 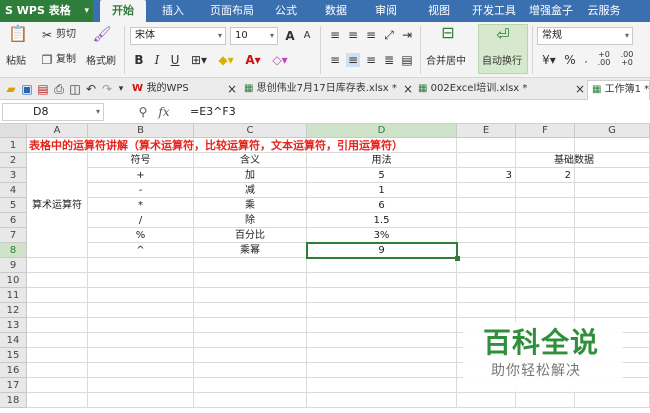 What do you see at coordinates (158, 90) in the screenshot?
I see `tab-my-wps: W 我的WPS` at bounding box center [158, 90].